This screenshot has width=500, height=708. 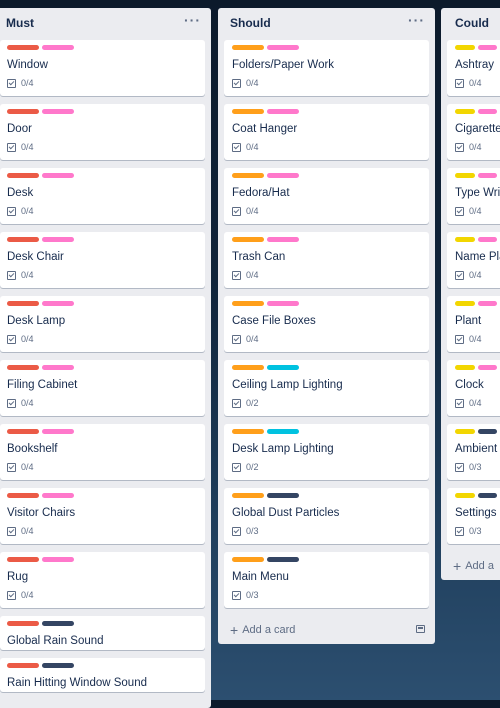 What do you see at coordinates (473, 196) in the screenshot?
I see `card: Type Writ 0/4` at bounding box center [473, 196].